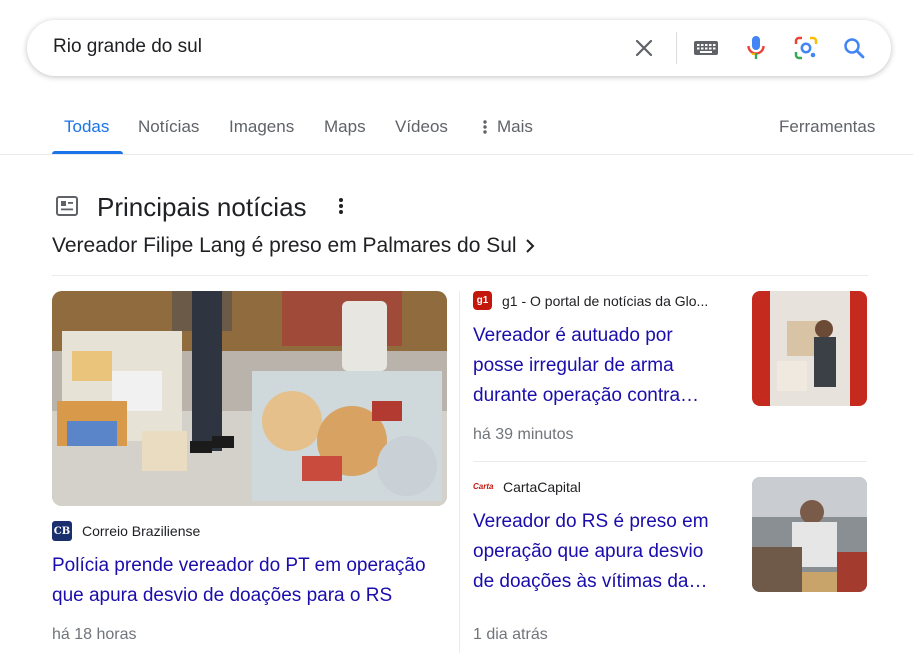  Describe the element at coordinates (87, 152) in the screenshot. I see `active-tab-indicator` at that location.